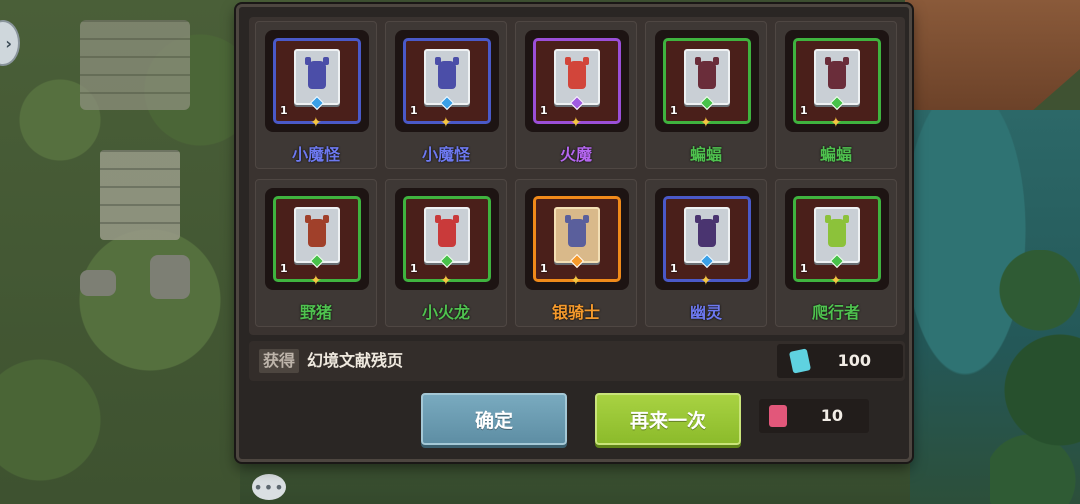  Describe the element at coordinates (668, 419) in the screenshot. I see `draw-again-button: 再来一次` at that location.